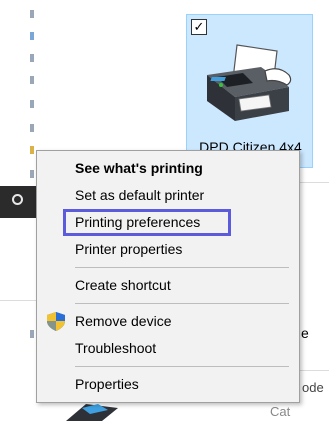  Describe the element at coordinates (123, 321) in the screenshot. I see `menu-item-label: Remove device` at that location.